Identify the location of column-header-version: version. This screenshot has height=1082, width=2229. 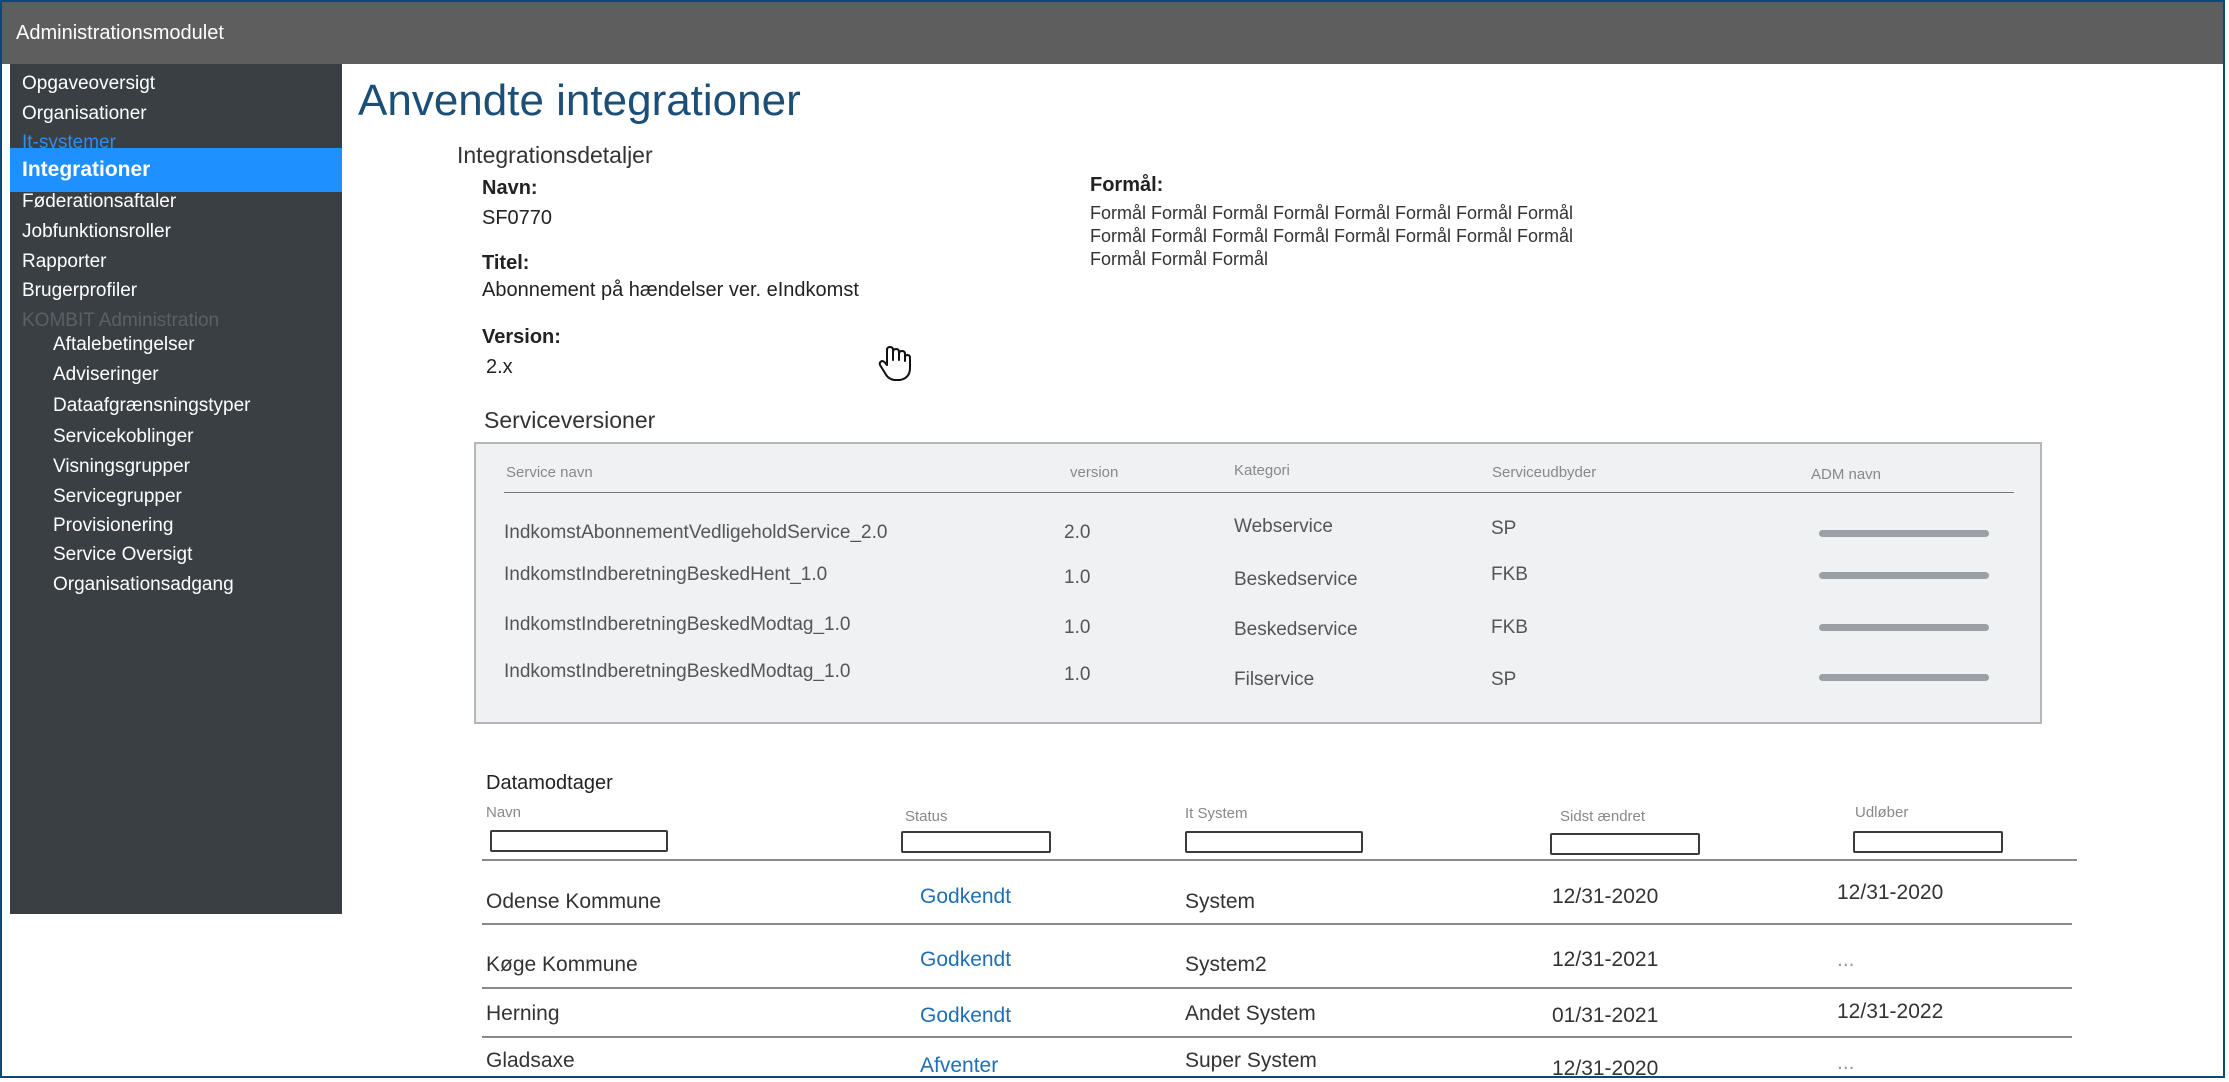
(1094, 472).